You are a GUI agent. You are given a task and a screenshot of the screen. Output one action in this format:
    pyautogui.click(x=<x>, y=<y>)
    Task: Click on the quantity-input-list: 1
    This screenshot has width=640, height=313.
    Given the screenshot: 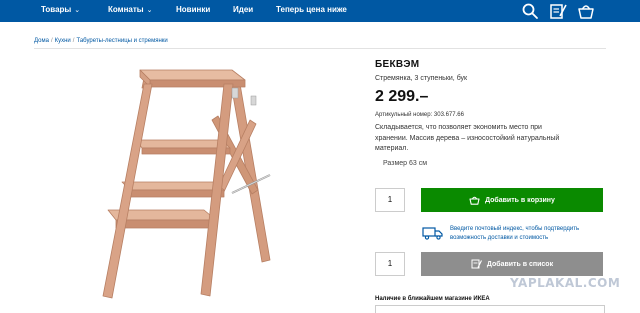 What is the action you would take?
    pyautogui.click(x=390, y=264)
    